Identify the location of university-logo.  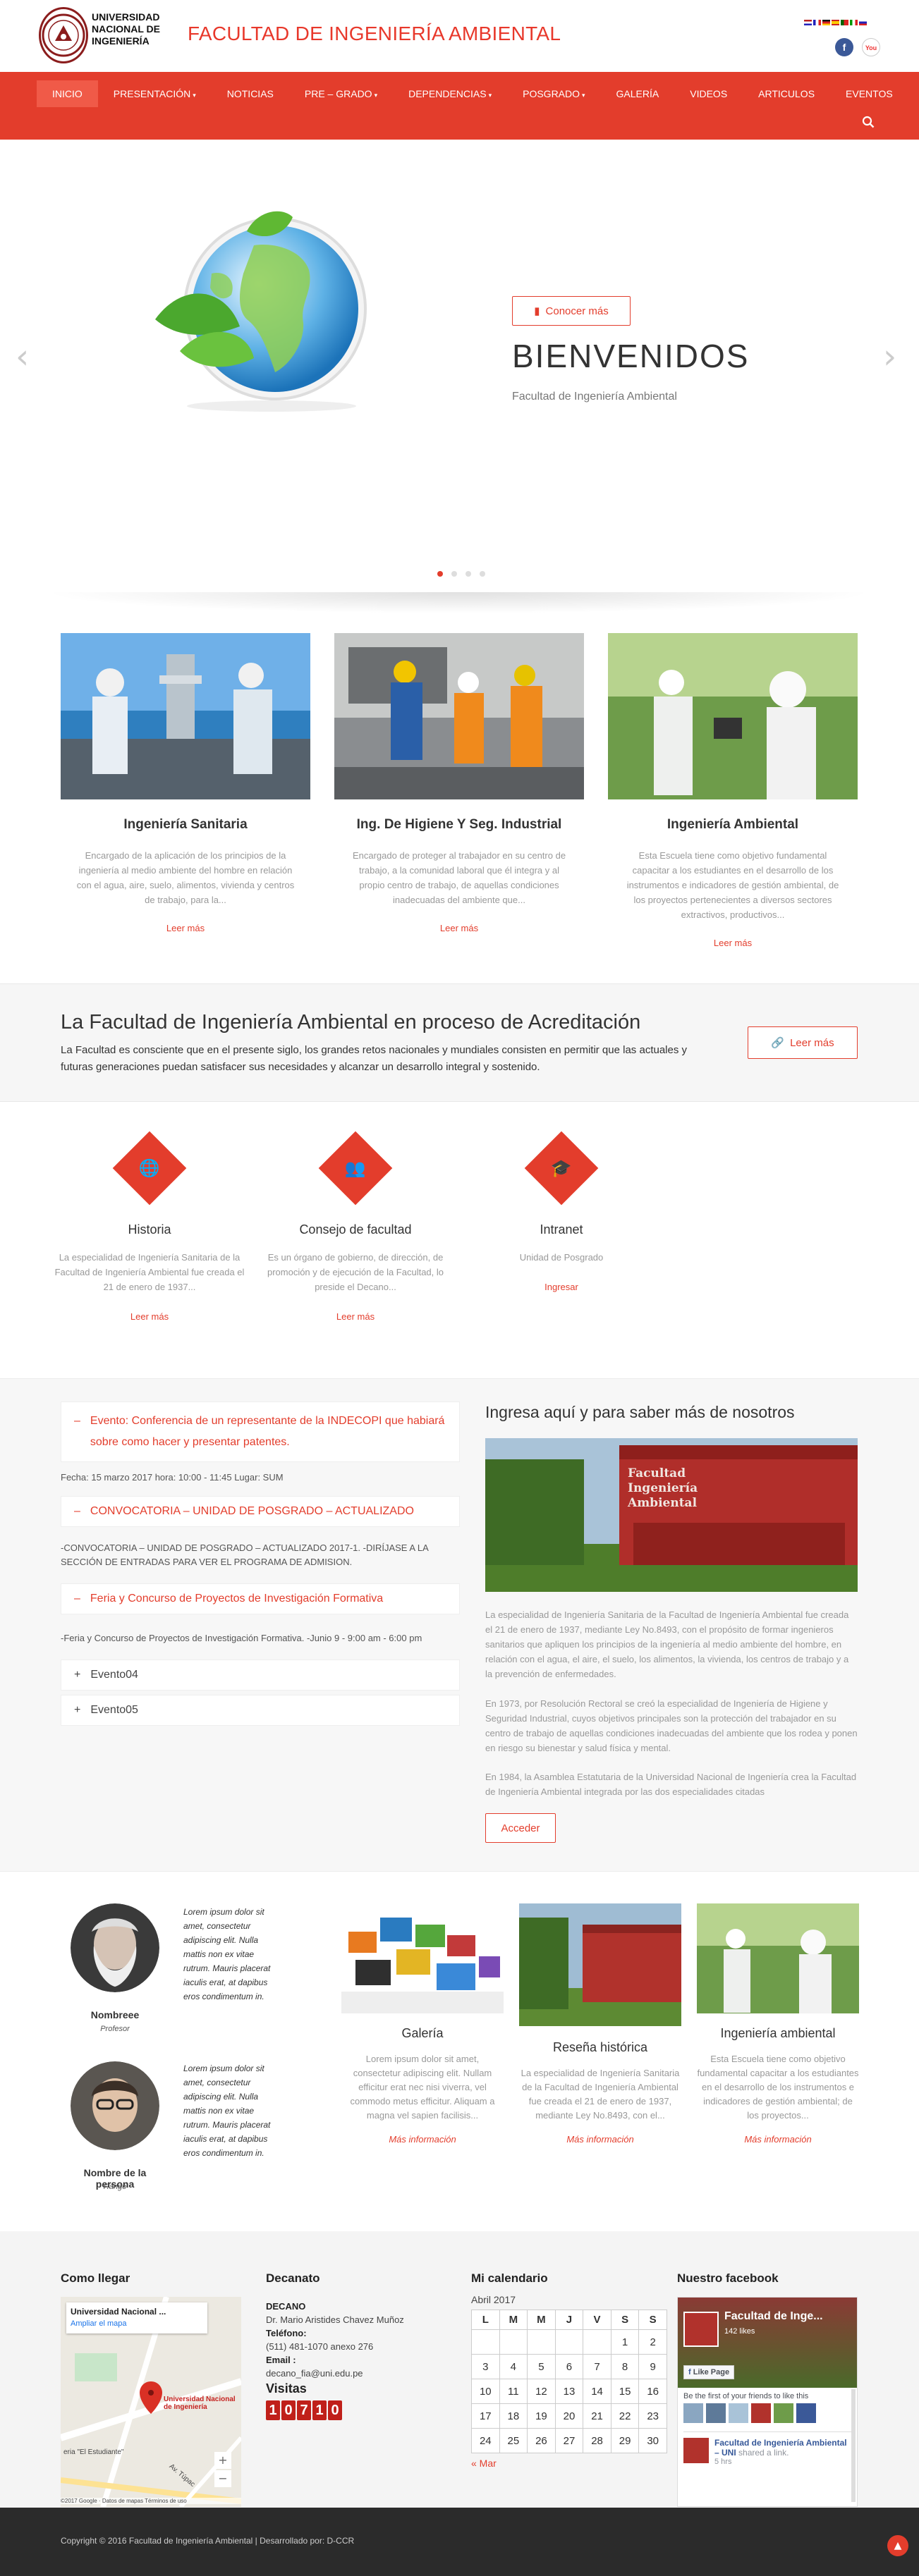
(63, 35).